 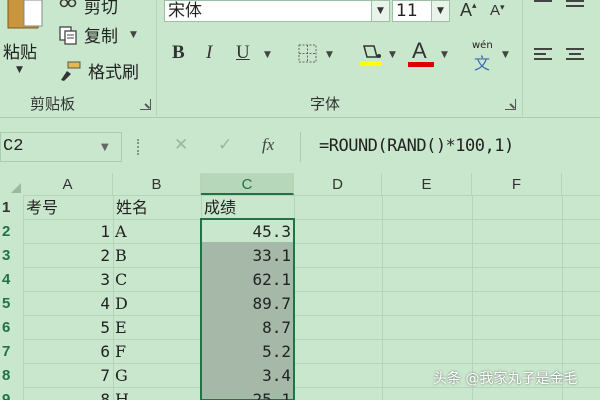 I want to click on font-color-label: A, so click(x=419, y=50).